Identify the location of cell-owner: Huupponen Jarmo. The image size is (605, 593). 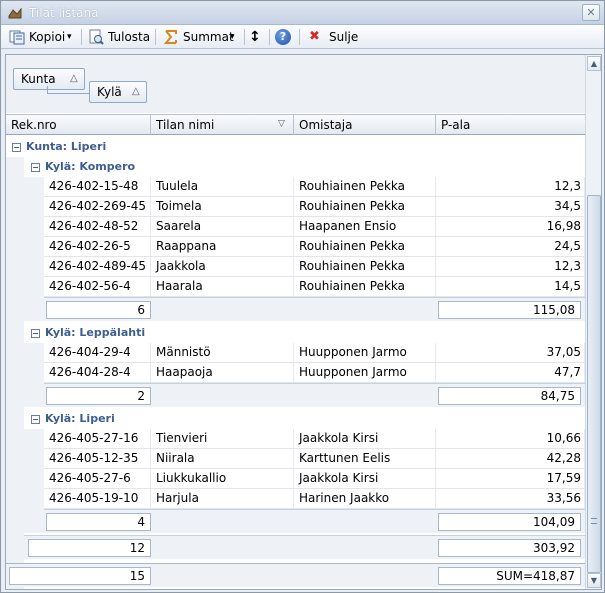
(365, 352).